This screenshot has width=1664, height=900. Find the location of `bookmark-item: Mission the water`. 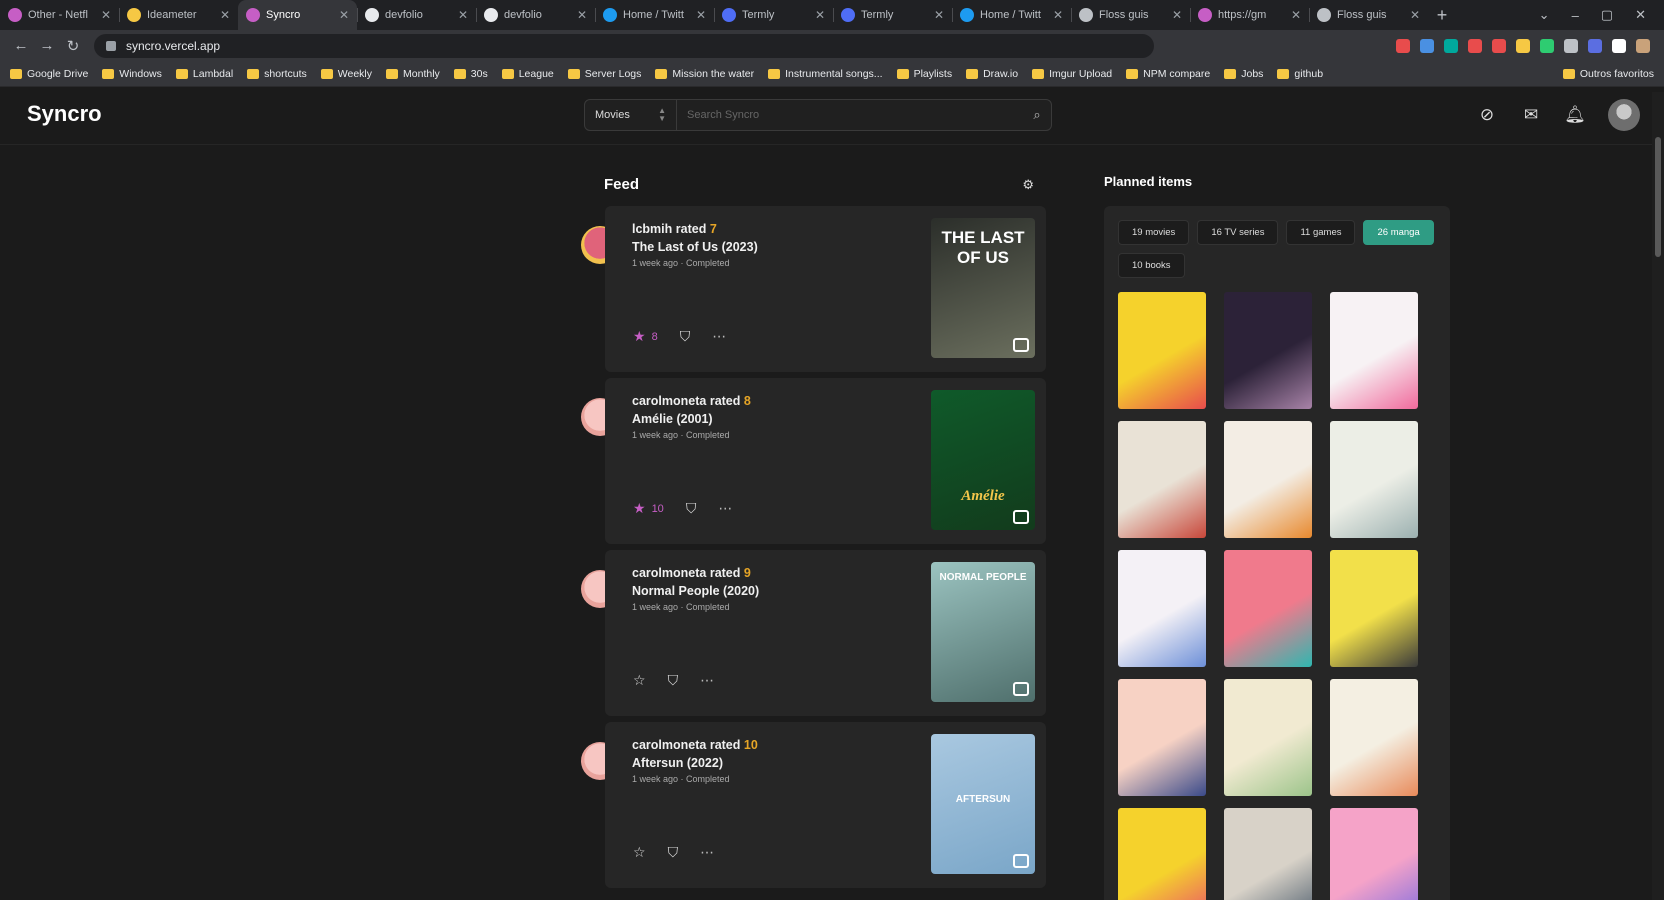

bookmark-item: Mission the water is located at coordinates (704, 74).